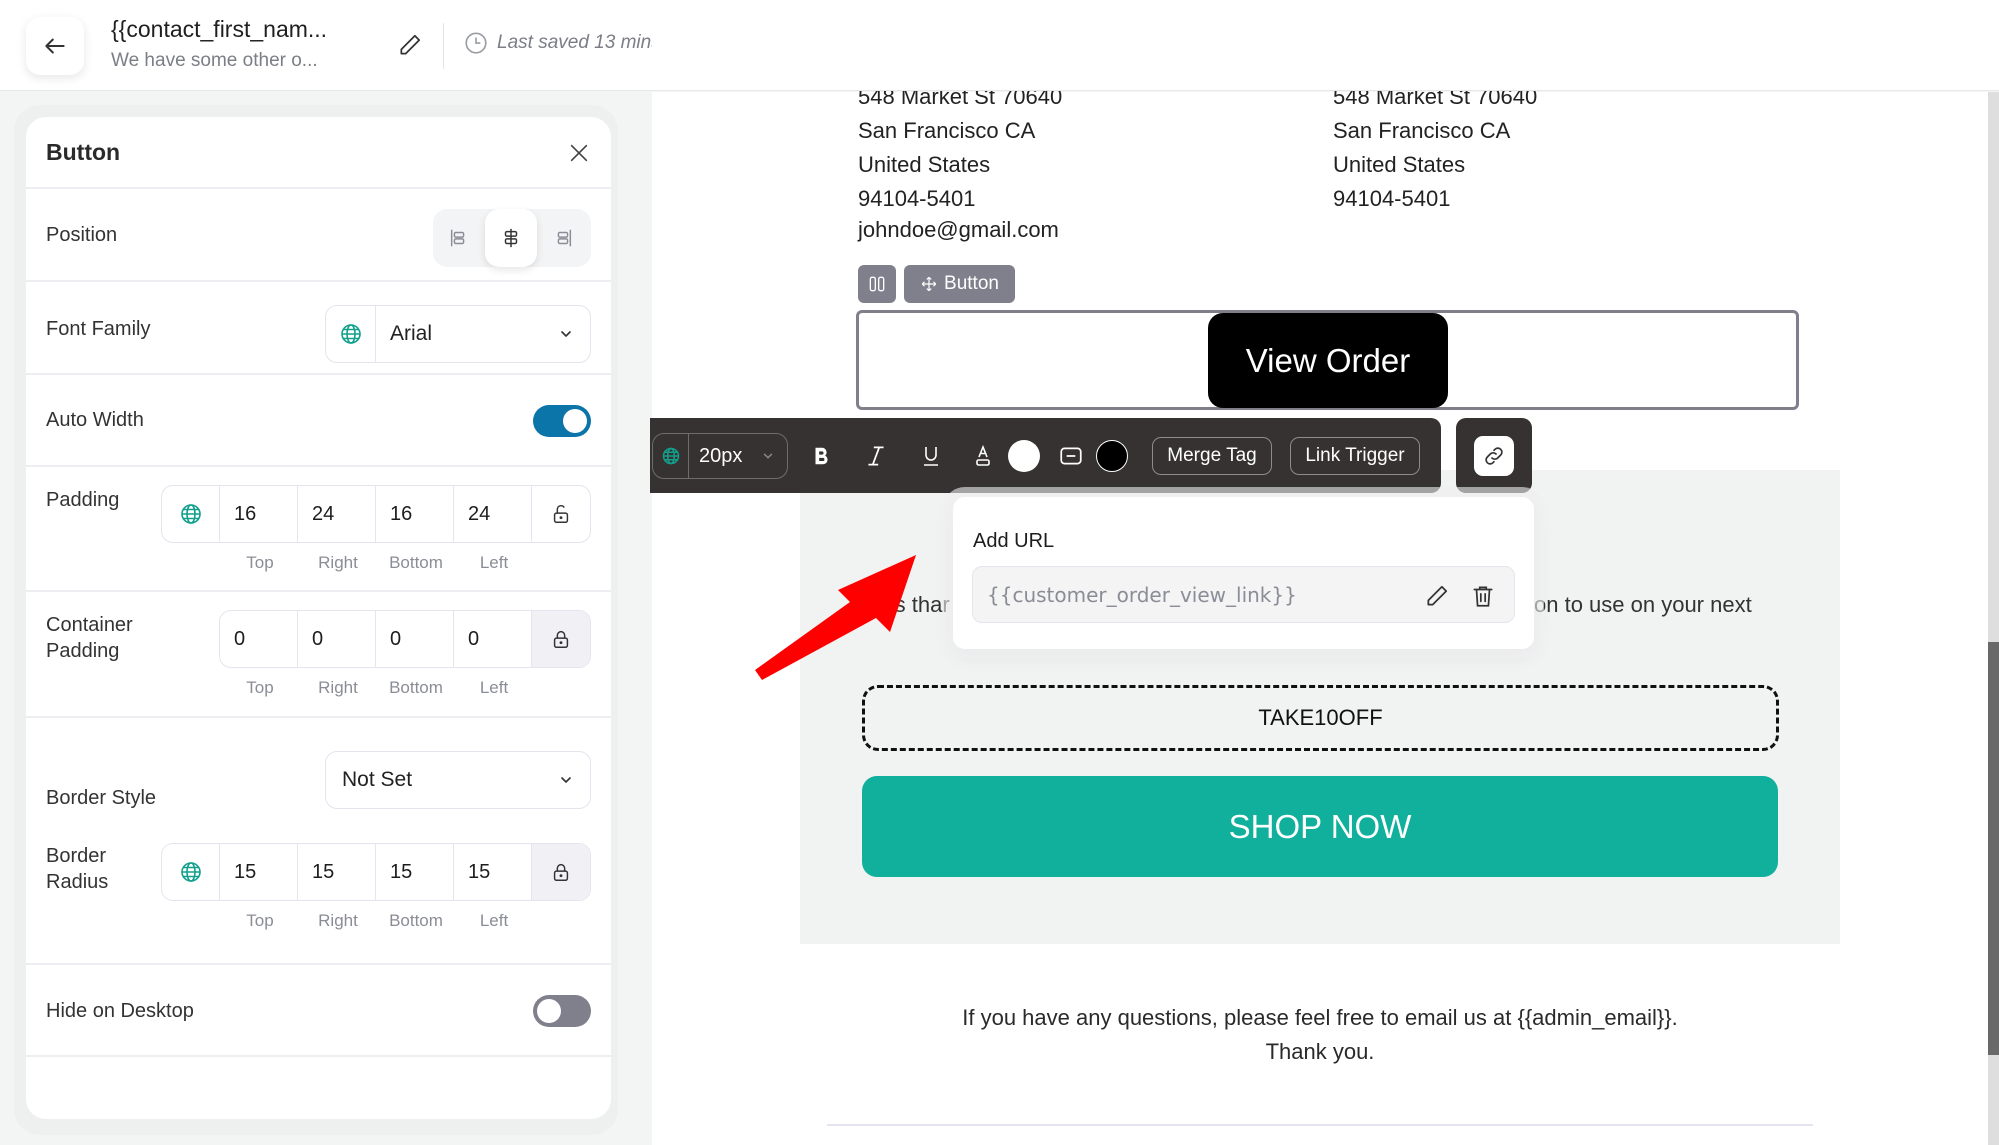 The width and height of the screenshot is (1999, 1145). What do you see at coordinates (1014, 541) in the screenshot?
I see `add-url-label: Add URL` at bounding box center [1014, 541].